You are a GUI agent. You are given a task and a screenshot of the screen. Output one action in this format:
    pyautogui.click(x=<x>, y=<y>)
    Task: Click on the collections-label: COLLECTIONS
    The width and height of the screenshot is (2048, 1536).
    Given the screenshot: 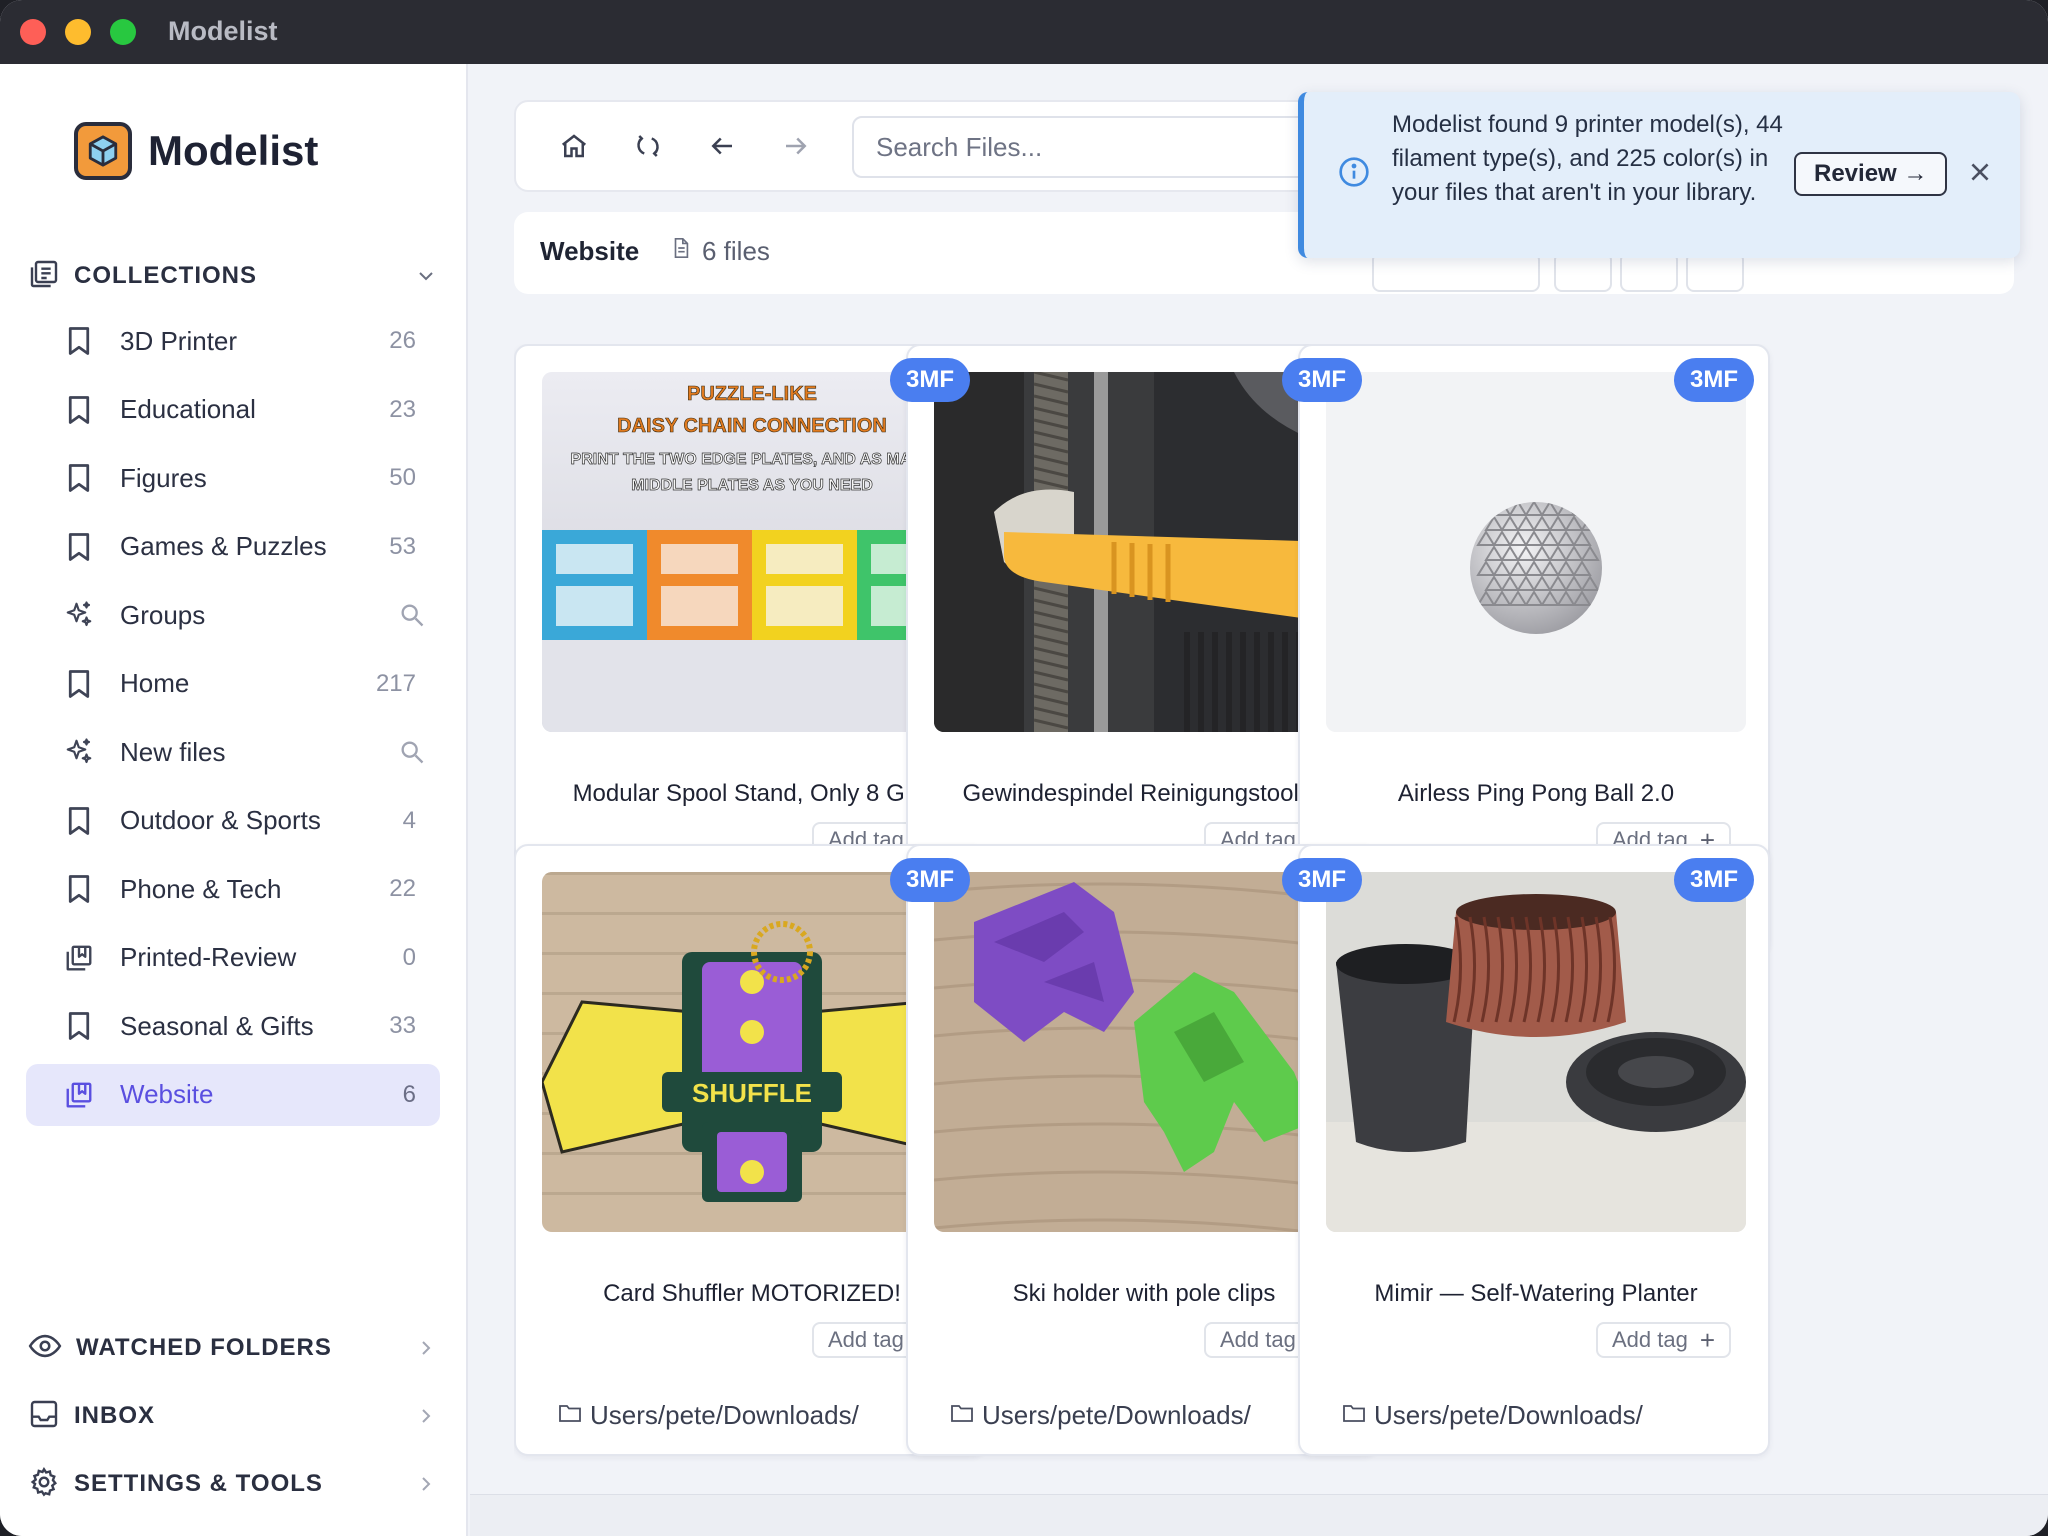 What is the action you would take?
    pyautogui.click(x=165, y=275)
    